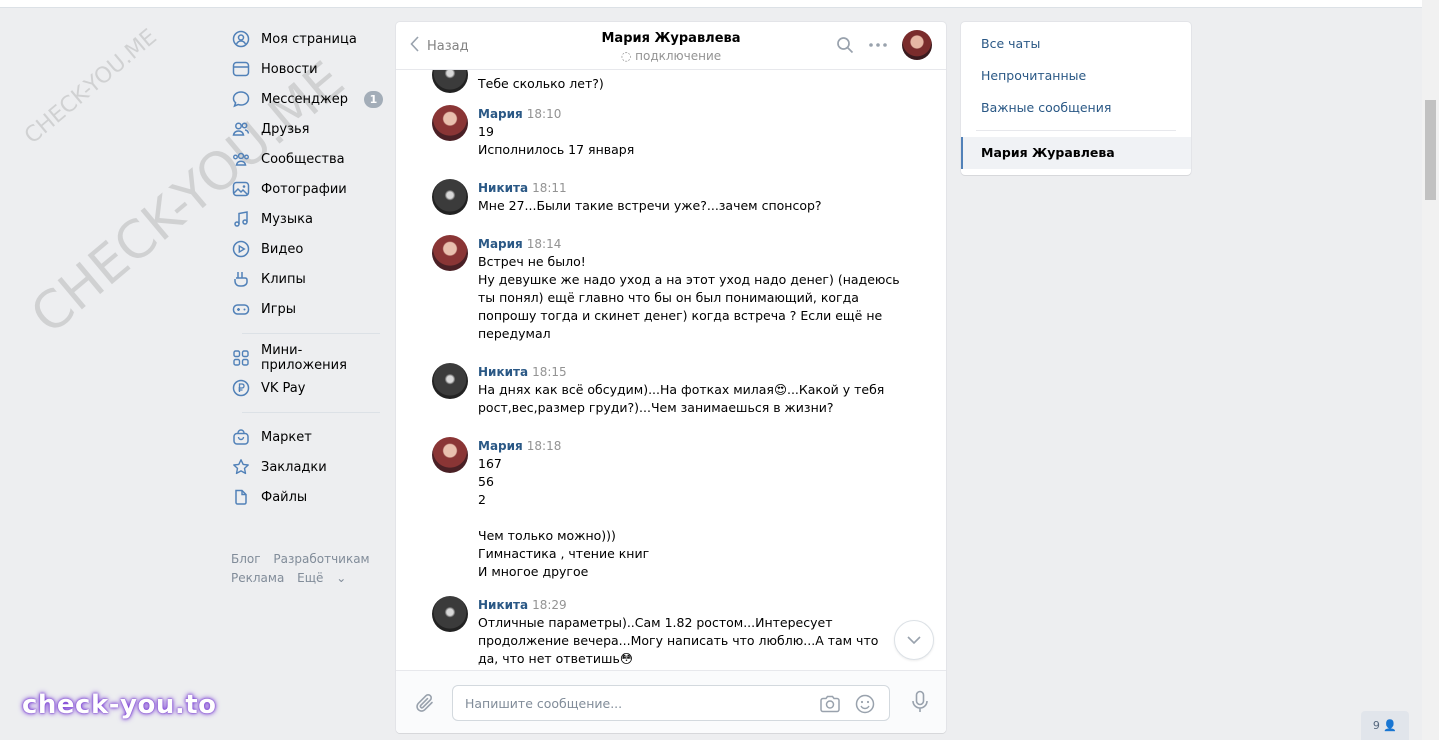 The width and height of the screenshot is (1439, 740). Describe the element at coordinates (1376, 725) in the screenshot. I see `online-count: 9` at that location.